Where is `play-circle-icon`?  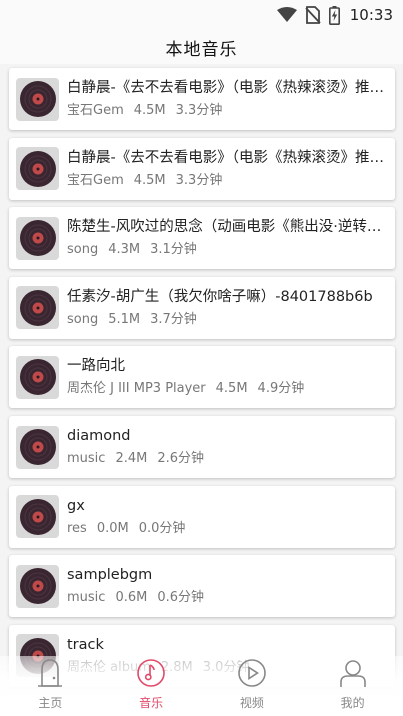 play-circle-icon is located at coordinates (252, 675).